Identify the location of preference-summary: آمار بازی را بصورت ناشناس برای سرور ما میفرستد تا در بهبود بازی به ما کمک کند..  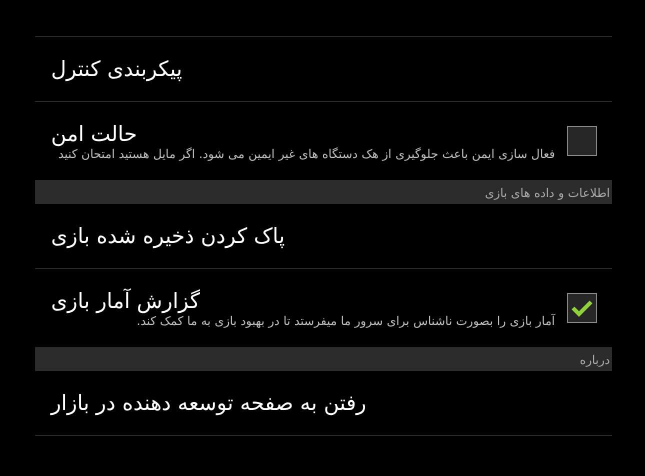
(345, 321).